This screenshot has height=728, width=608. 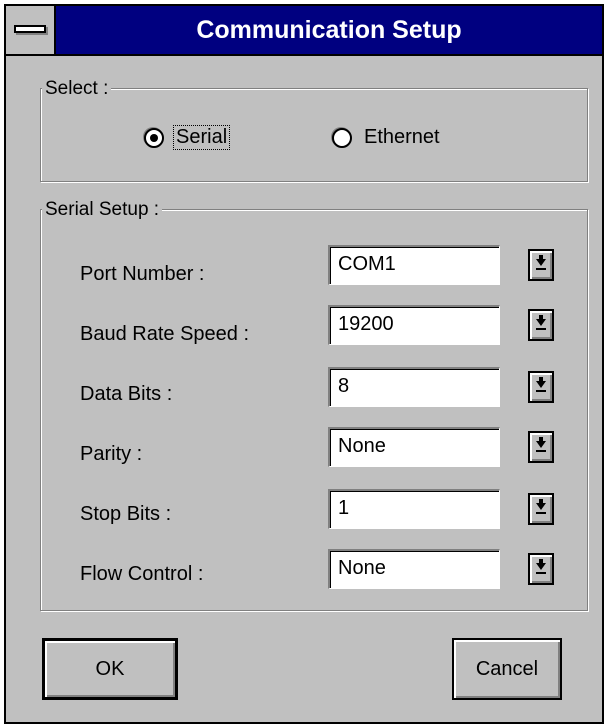 What do you see at coordinates (111, 454) in the screenshot?
I see `parity-label: Parity :` at bounding box center [111, 454].